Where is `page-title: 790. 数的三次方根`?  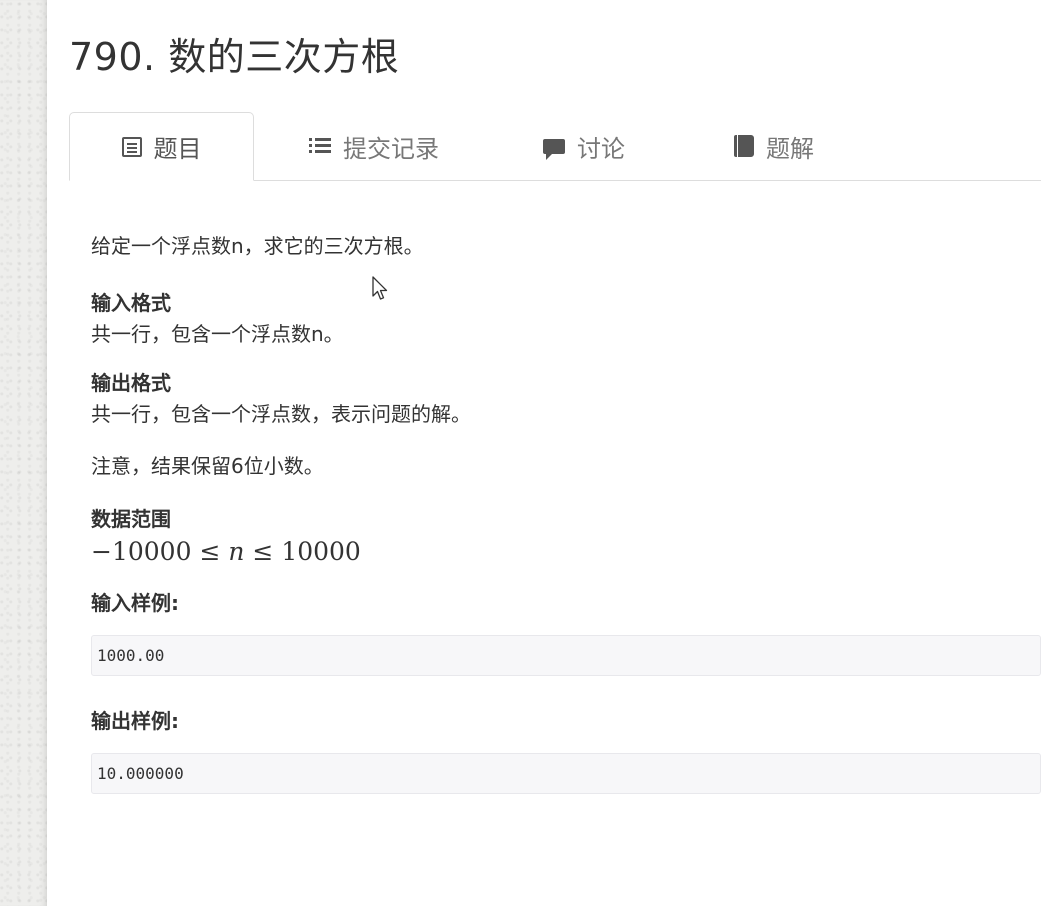
page-title: 790. 数的三次方根 is located at coordinates (234, 57).